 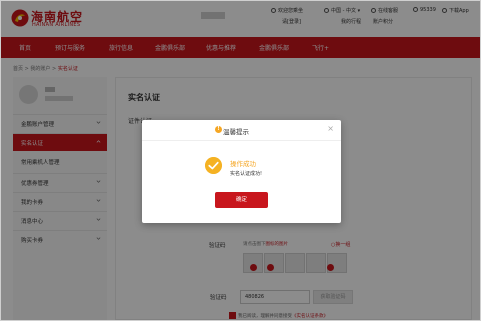 What do you see at coordinates (241, 200) in the screenshot?
I see `confirm-button: 确定` at bounding box center [241, 200].